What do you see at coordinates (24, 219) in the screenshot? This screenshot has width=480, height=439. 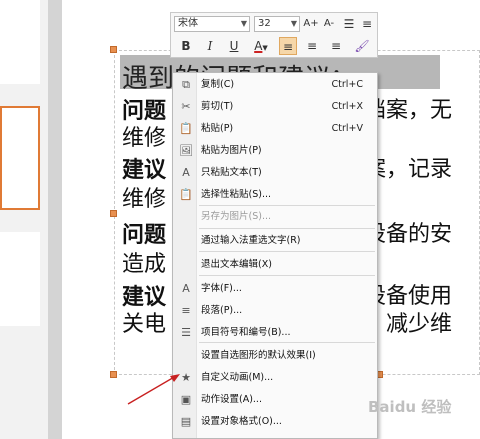 I see `slide-thumbnail-pane` at bounding box center [24, 219].